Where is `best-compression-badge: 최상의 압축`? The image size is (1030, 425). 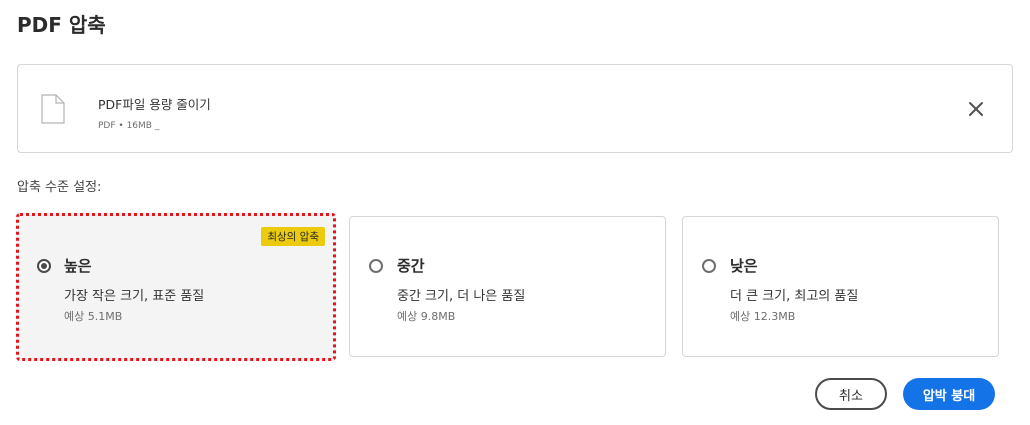
best-compression-badge: 최상의 압축 is located at coordinates (293, 236).